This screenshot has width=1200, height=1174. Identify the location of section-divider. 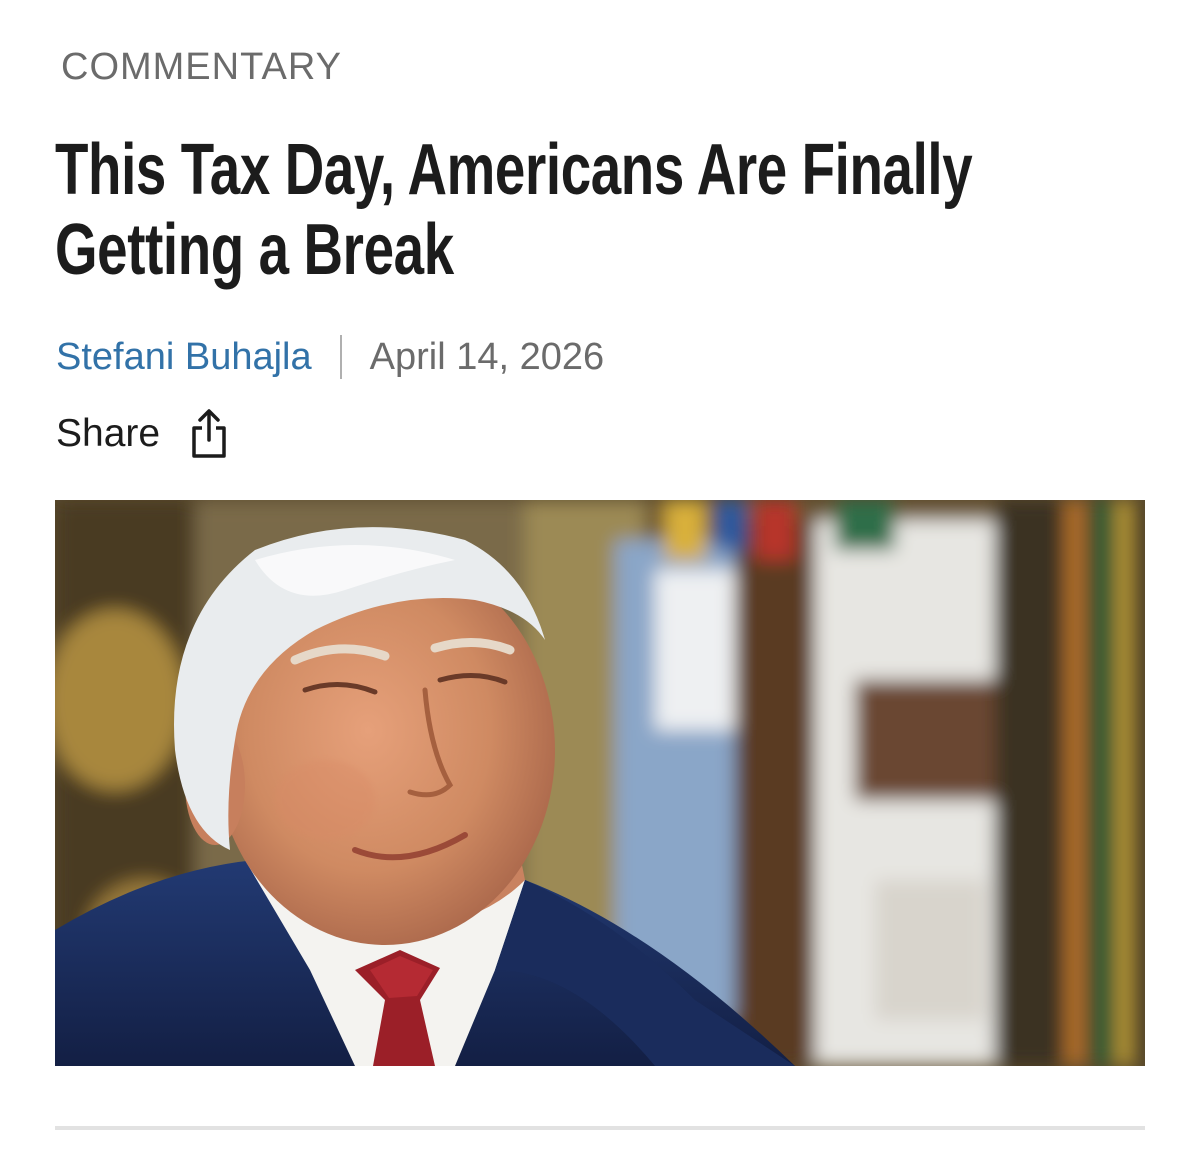
(600, 1128).